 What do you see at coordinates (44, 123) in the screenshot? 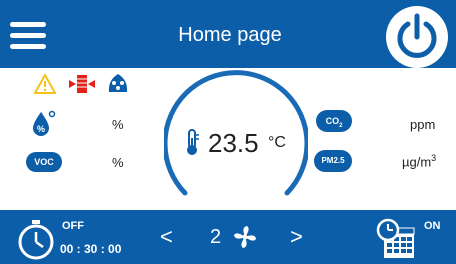
I see `humidity-icon: %` at bounding box center [44, 123].